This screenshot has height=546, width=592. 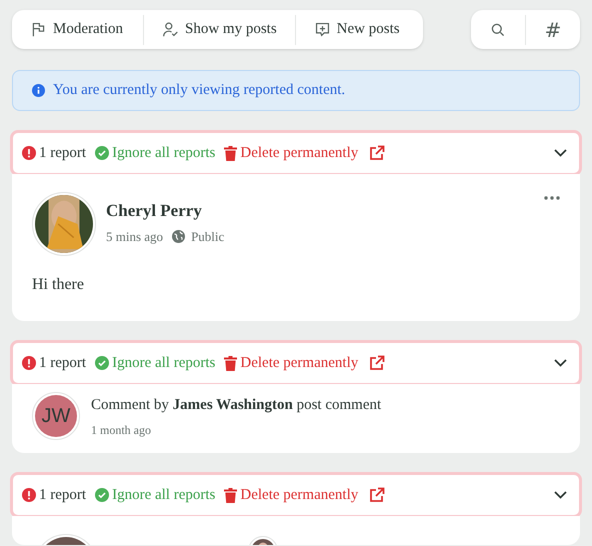 I want to click on message-plus-icon, so click(x=322, y=29).